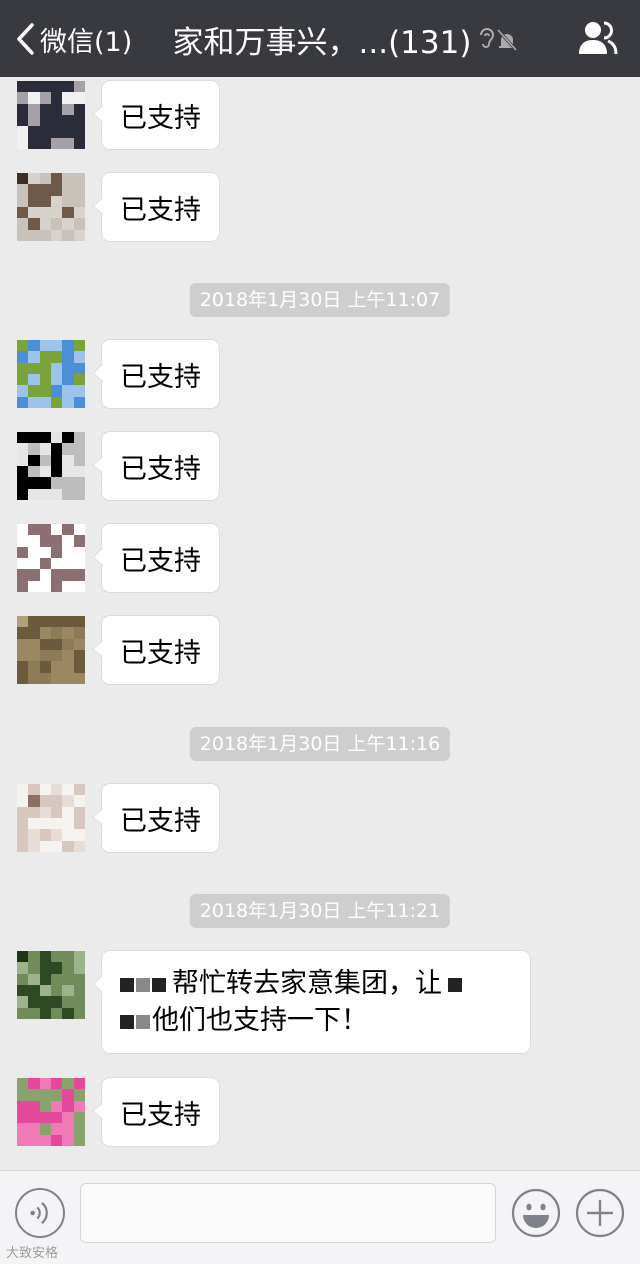 The height and width of the screenshot is (1264, 640). Describe the element at coordinates (25, 39) in the screenshot. I see `back-chevron-icon` at that location.